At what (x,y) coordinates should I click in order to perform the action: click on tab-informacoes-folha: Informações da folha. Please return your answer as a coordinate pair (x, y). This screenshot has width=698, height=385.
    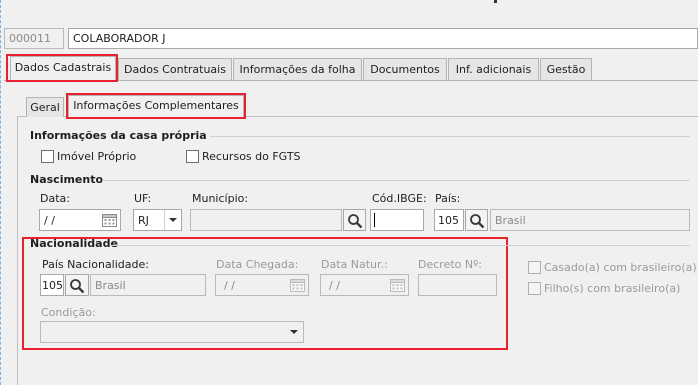
    Looking at the image, I should click on (297, 69).